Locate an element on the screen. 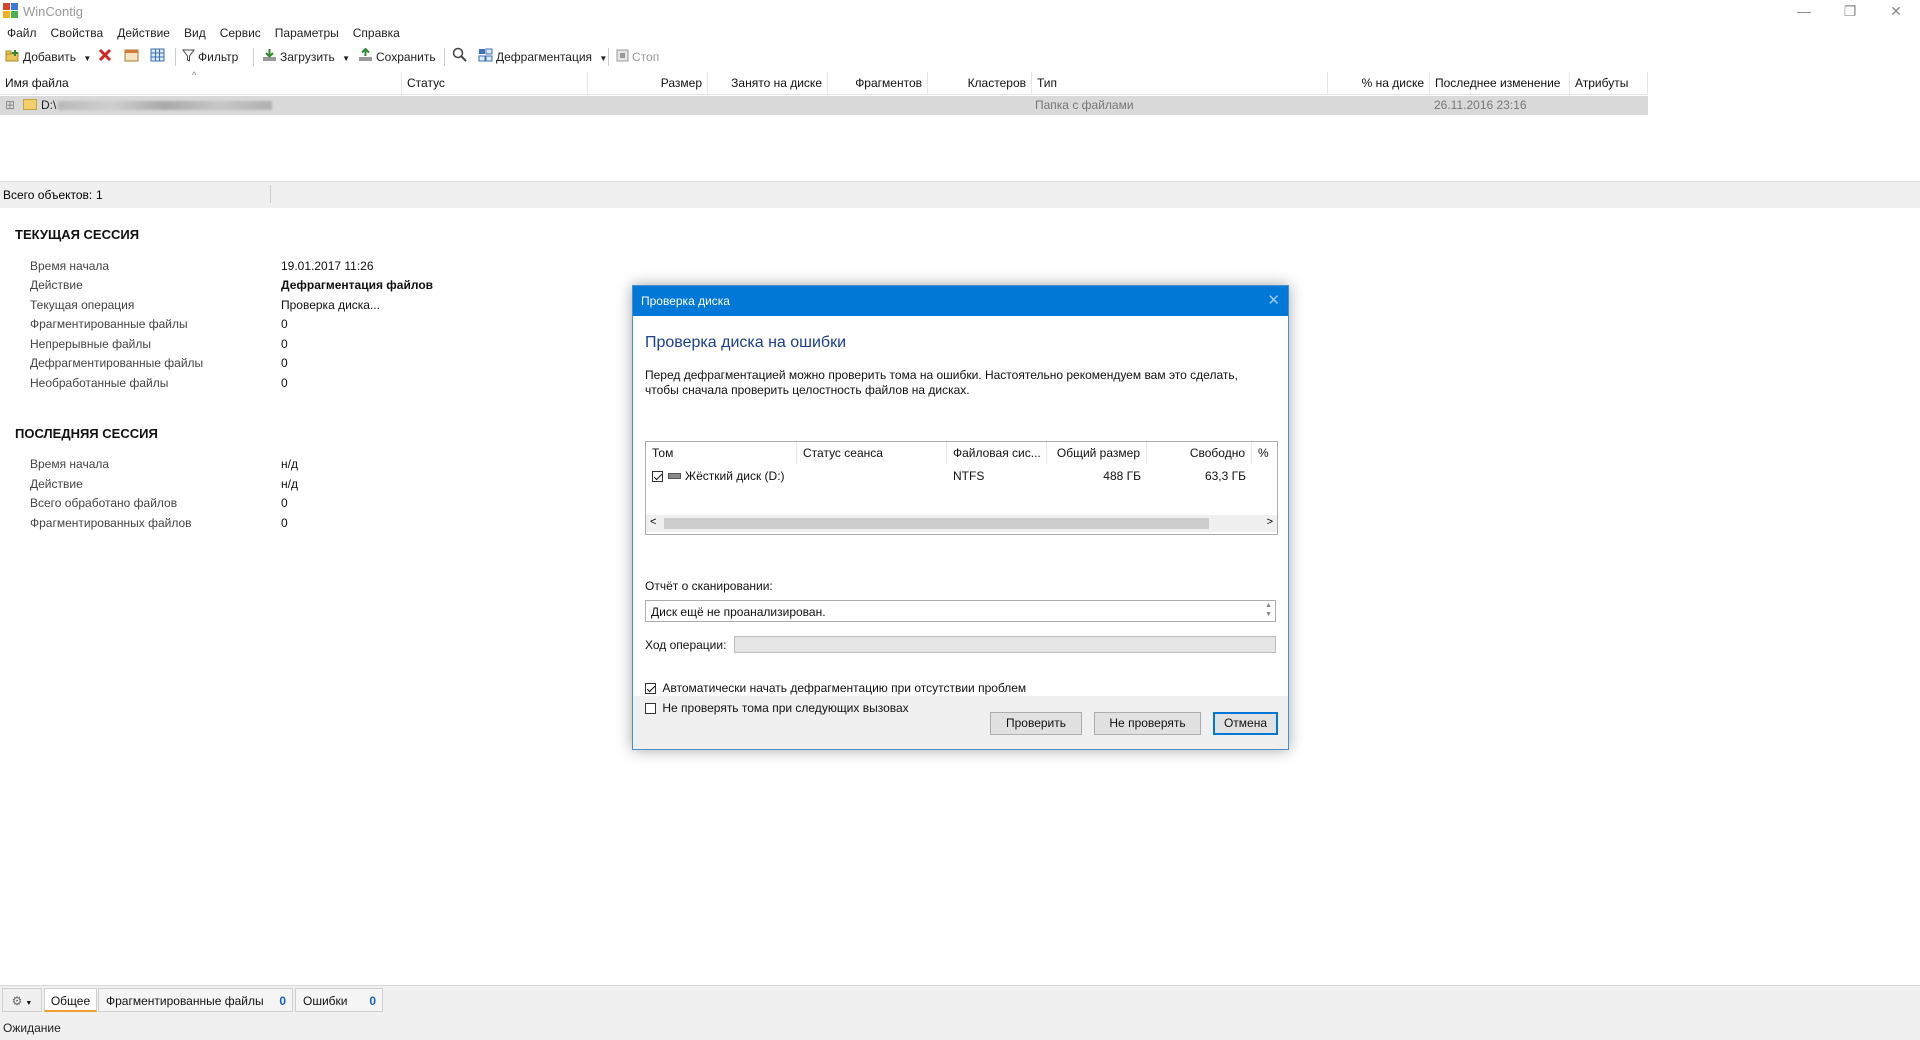 The image size is (1920, 1040). scan-report-field: Диск ещё не проанализирован. ▲ ▼ is located at coordinates (960, 611).